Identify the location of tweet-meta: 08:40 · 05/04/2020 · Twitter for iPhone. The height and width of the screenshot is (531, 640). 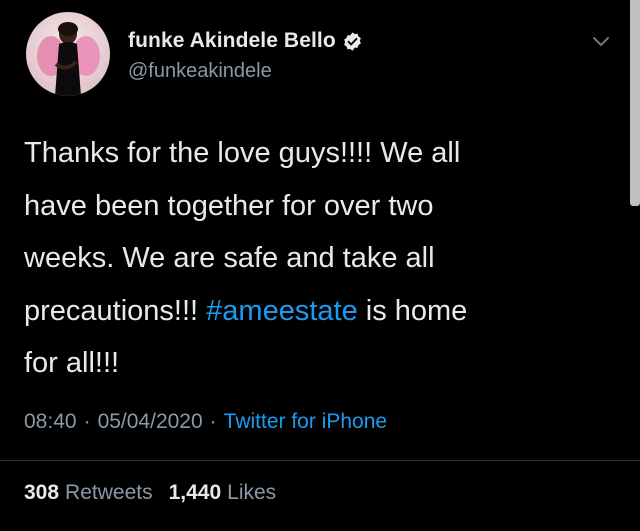
(205, 422).